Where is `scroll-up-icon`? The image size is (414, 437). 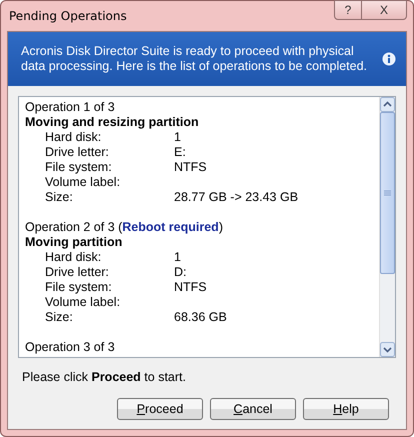
scroll-up-icon is located at coordinates (387, 104).